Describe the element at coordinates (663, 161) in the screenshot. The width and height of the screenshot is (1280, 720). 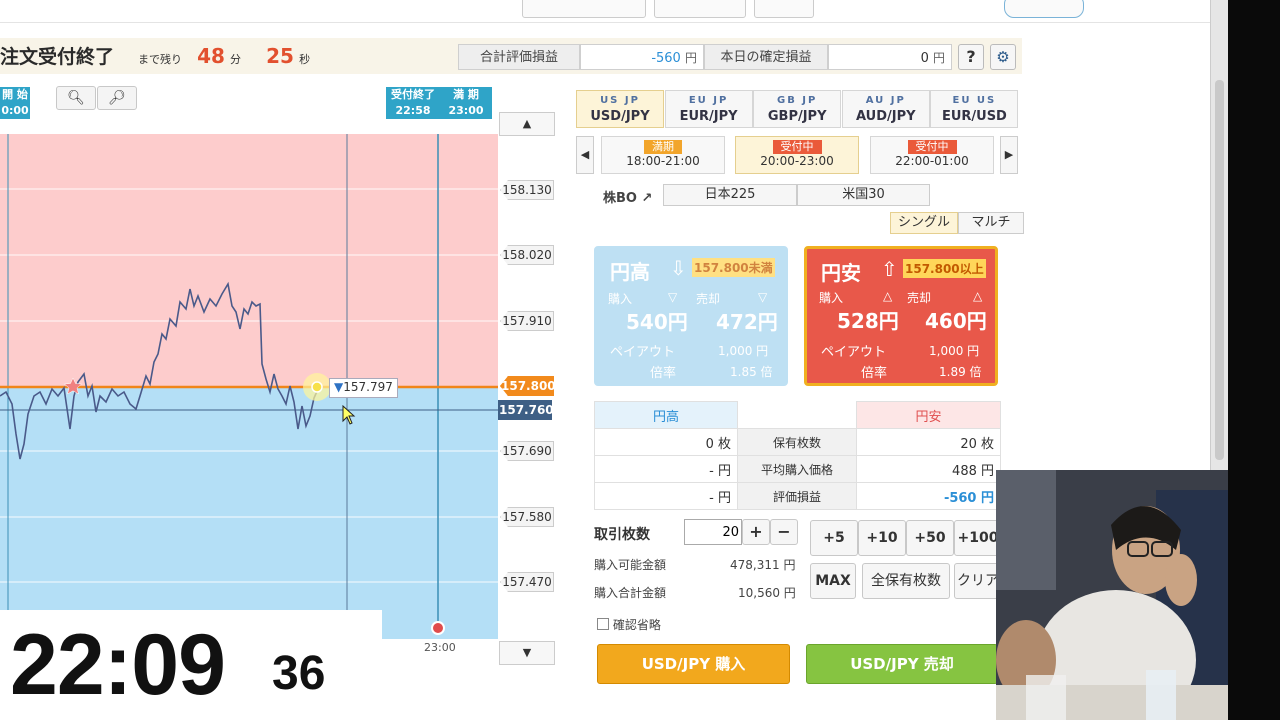
I see `slot-time: 18:00-21:00` at that location.